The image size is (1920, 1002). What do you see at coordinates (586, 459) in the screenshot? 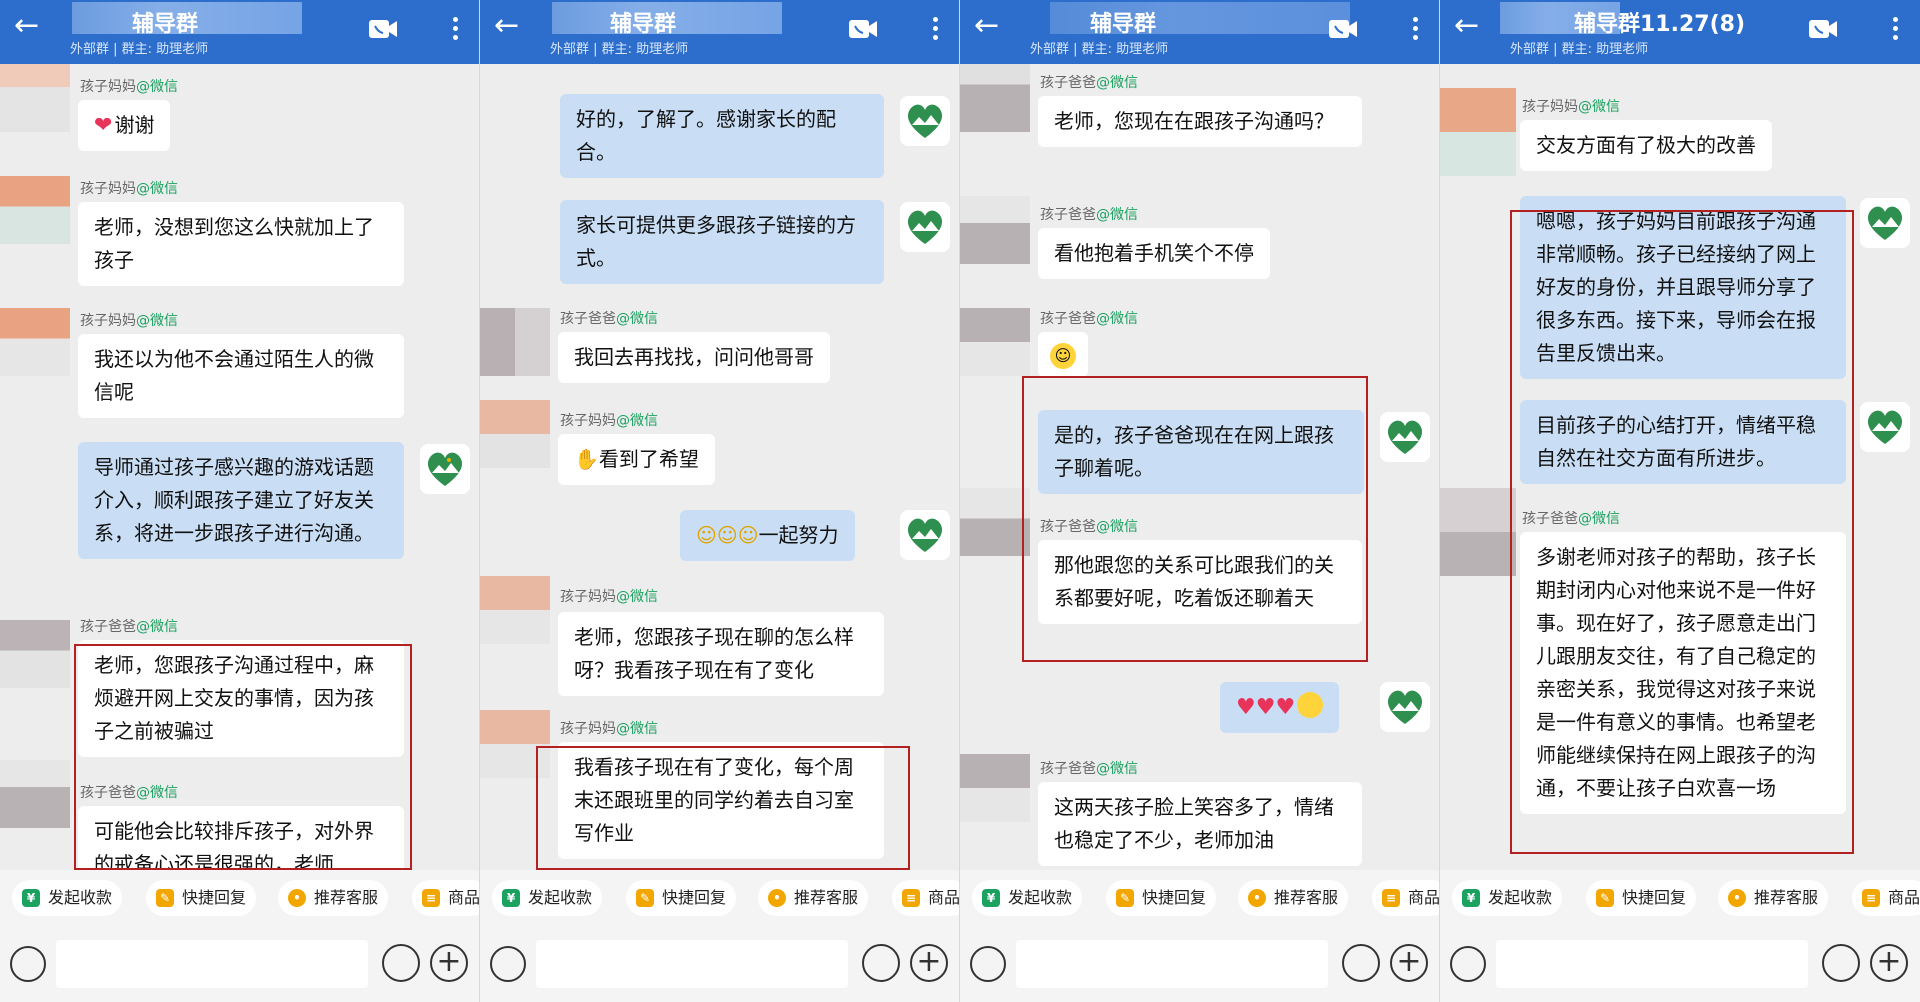
I see `pray-emoji-icon: ✋` at bounding box center [586, 459].